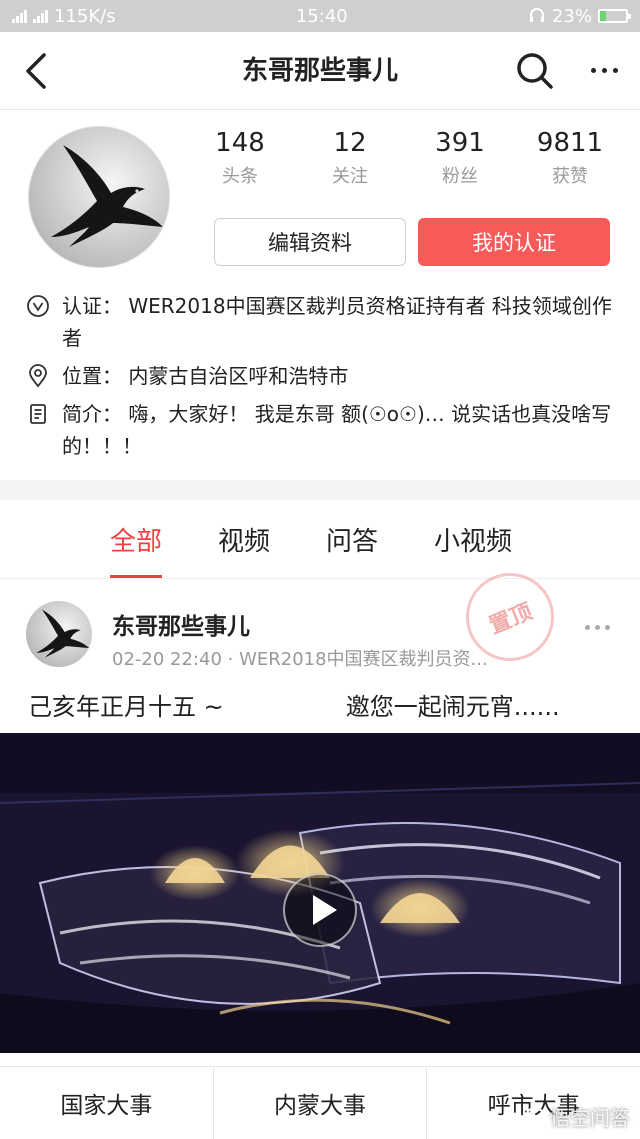 Image resolution: width=640 pixels, height=1139 pixels. Describe the element at coordinates (597, 627) in the screenshot. I see `post-more-icon` at that location.